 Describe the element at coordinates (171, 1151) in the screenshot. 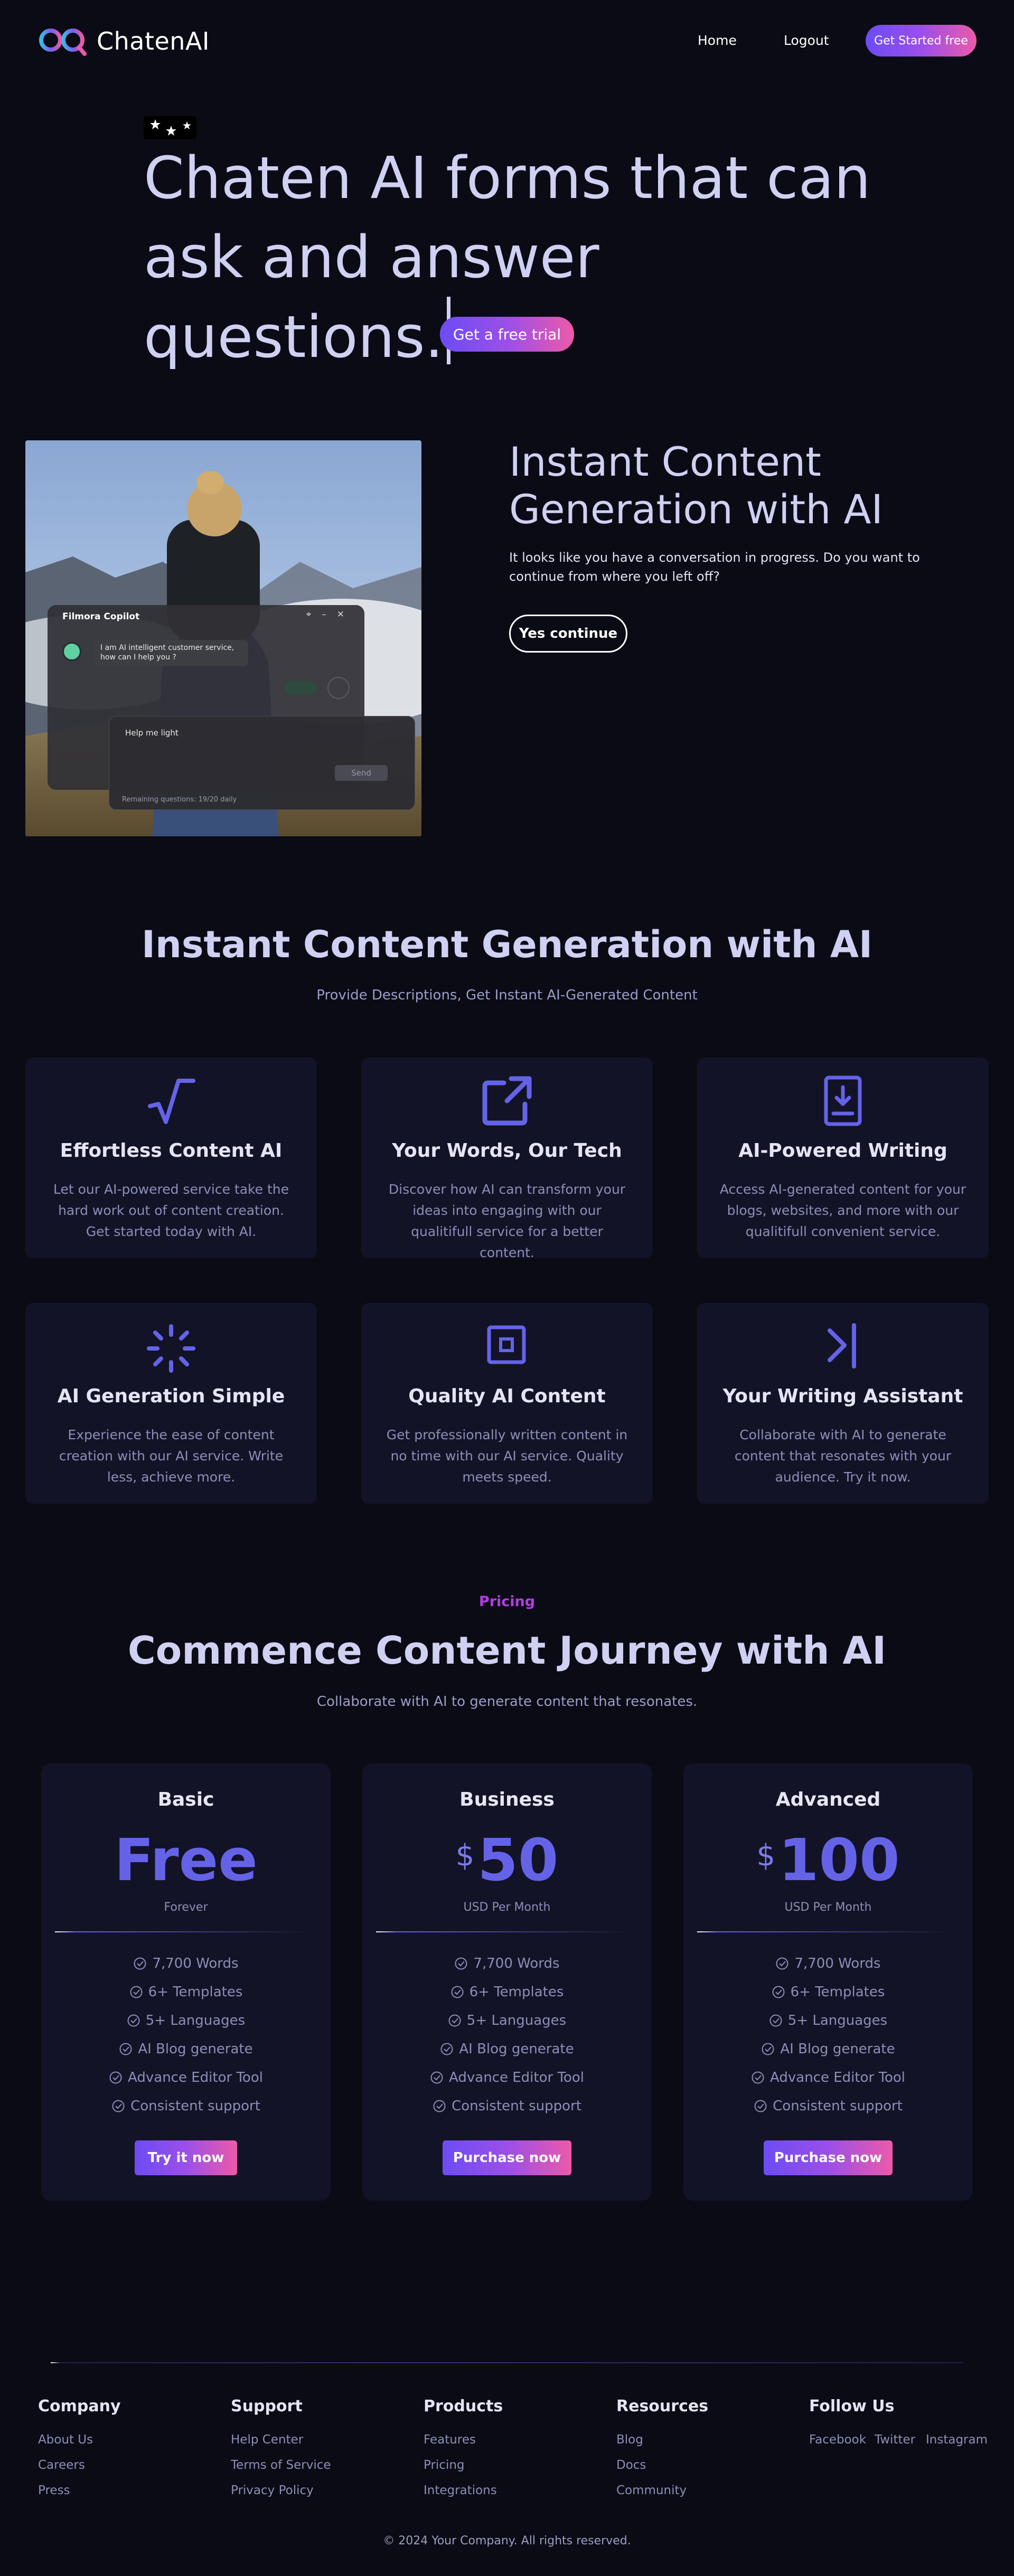

I see `feature-card-title: Effortless Content AI` at that location.